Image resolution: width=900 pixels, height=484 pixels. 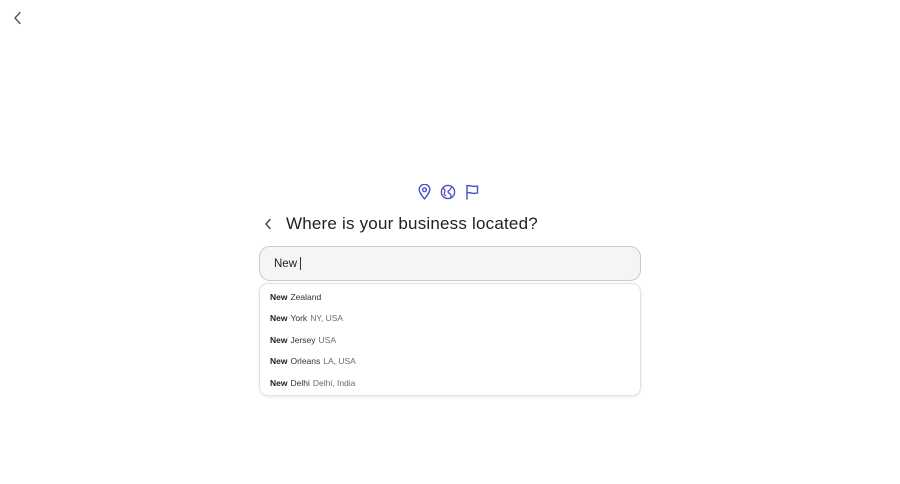 What do you see at coordinates (472, 192) in the screenshot?
I see `flag-icon` at bounding box center [472, 192].